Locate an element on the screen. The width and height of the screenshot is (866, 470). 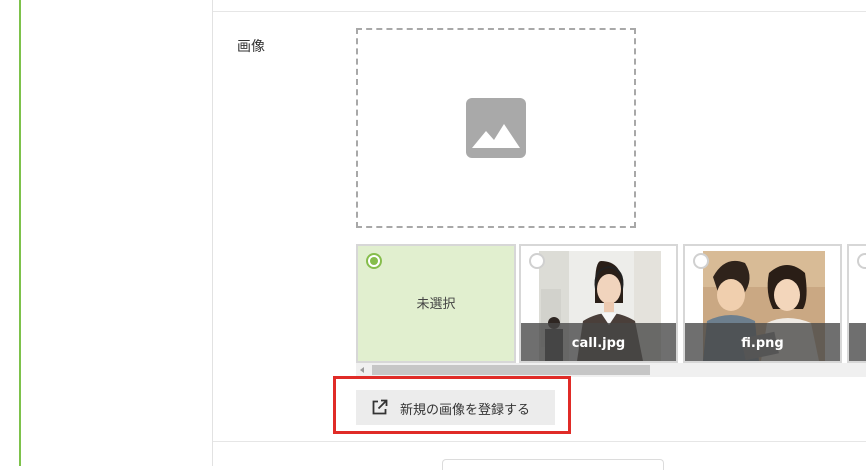
image-gallery: 未選択 call.jpg fi.png is located at coordinates (611, 303).